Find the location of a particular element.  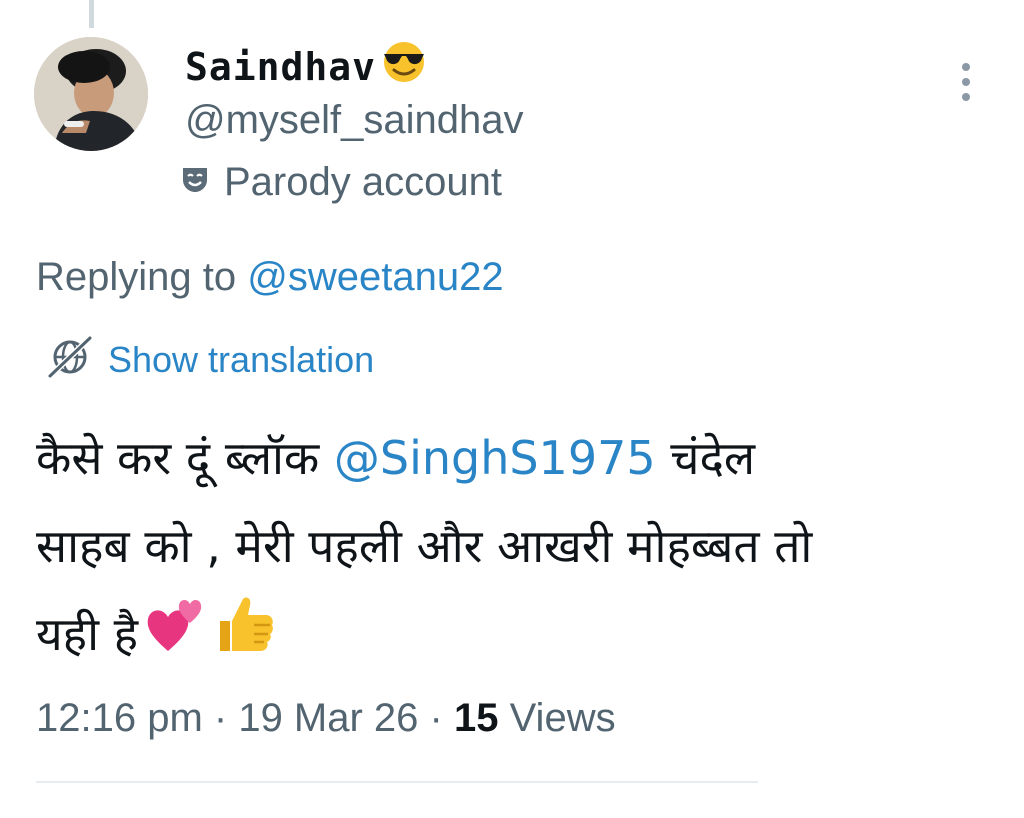

tweet-meta: 12:16 pm · 19 Mar 26 · 15 Views is located at coordinates (326, 718).